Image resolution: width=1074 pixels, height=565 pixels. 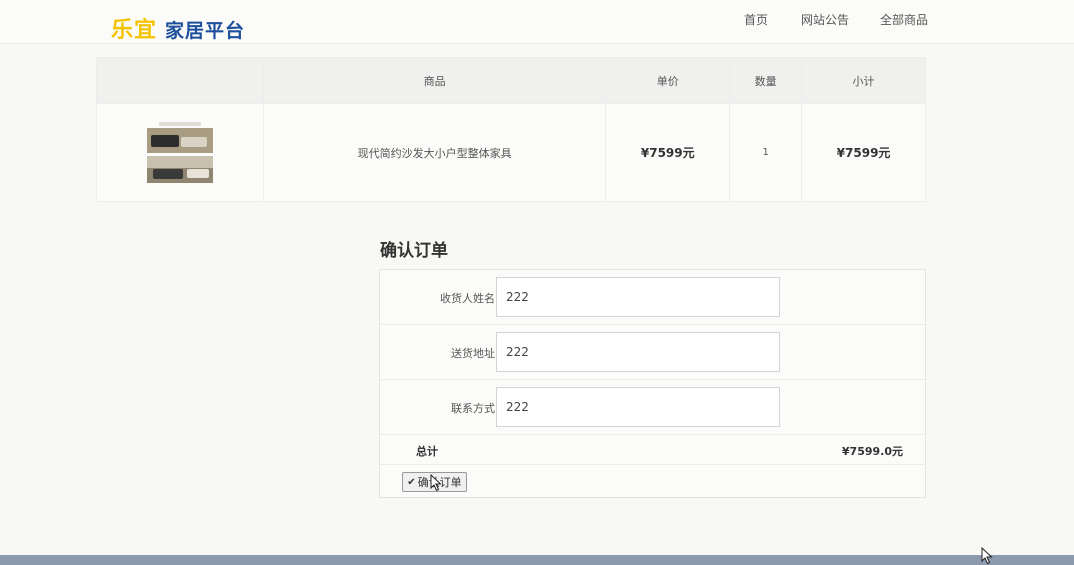 I want to click on cart-header-row: 商品 单价 数量 小计, so click(x=511, y=80).